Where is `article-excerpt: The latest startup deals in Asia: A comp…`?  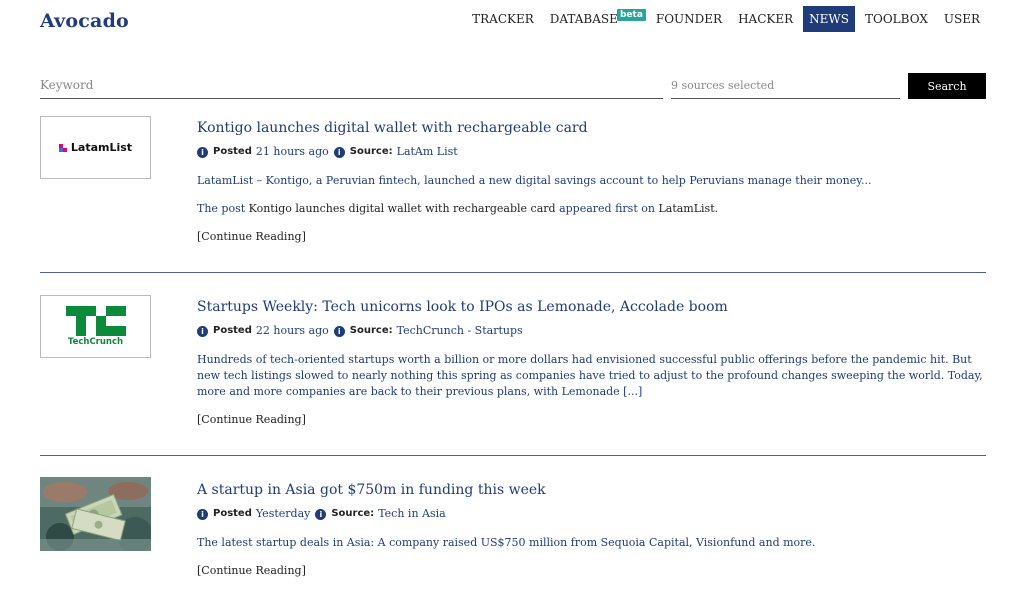
article-excerpt: The latest startup deals in Asia: A comp… is located at coordinates (506, 542).